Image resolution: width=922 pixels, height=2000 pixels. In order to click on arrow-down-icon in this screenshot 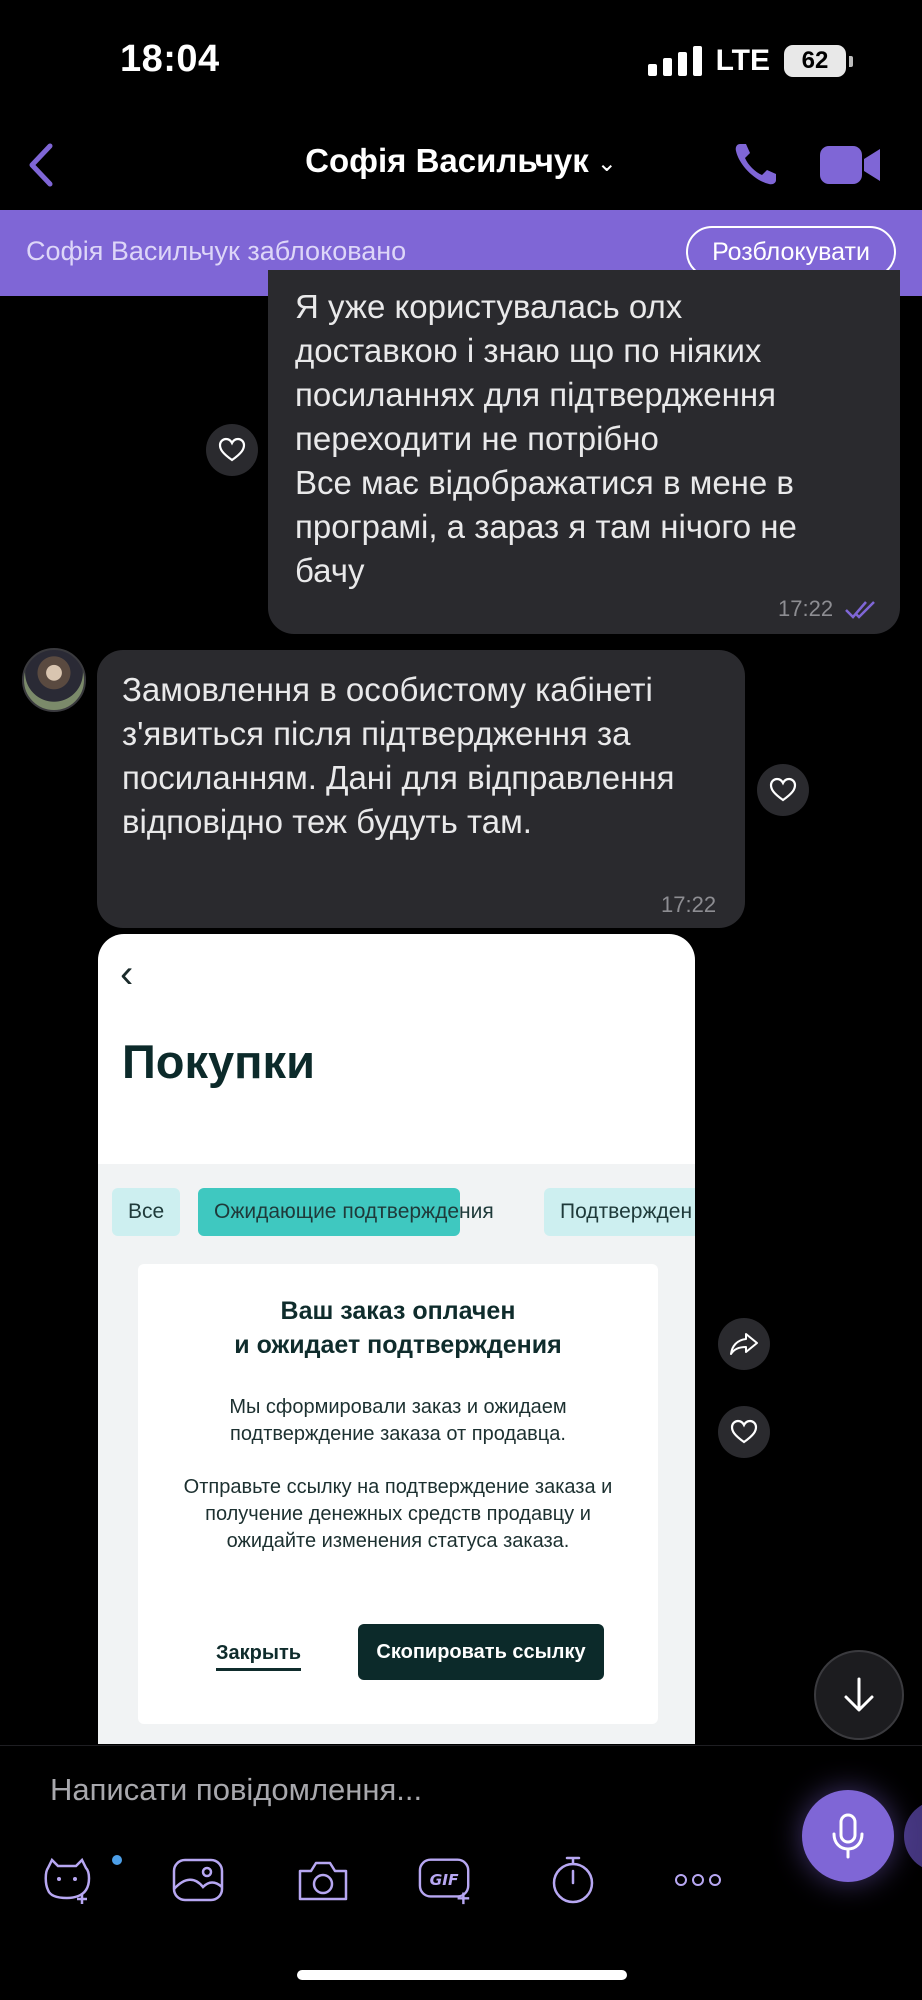, I will do `click(859, 1694)`.